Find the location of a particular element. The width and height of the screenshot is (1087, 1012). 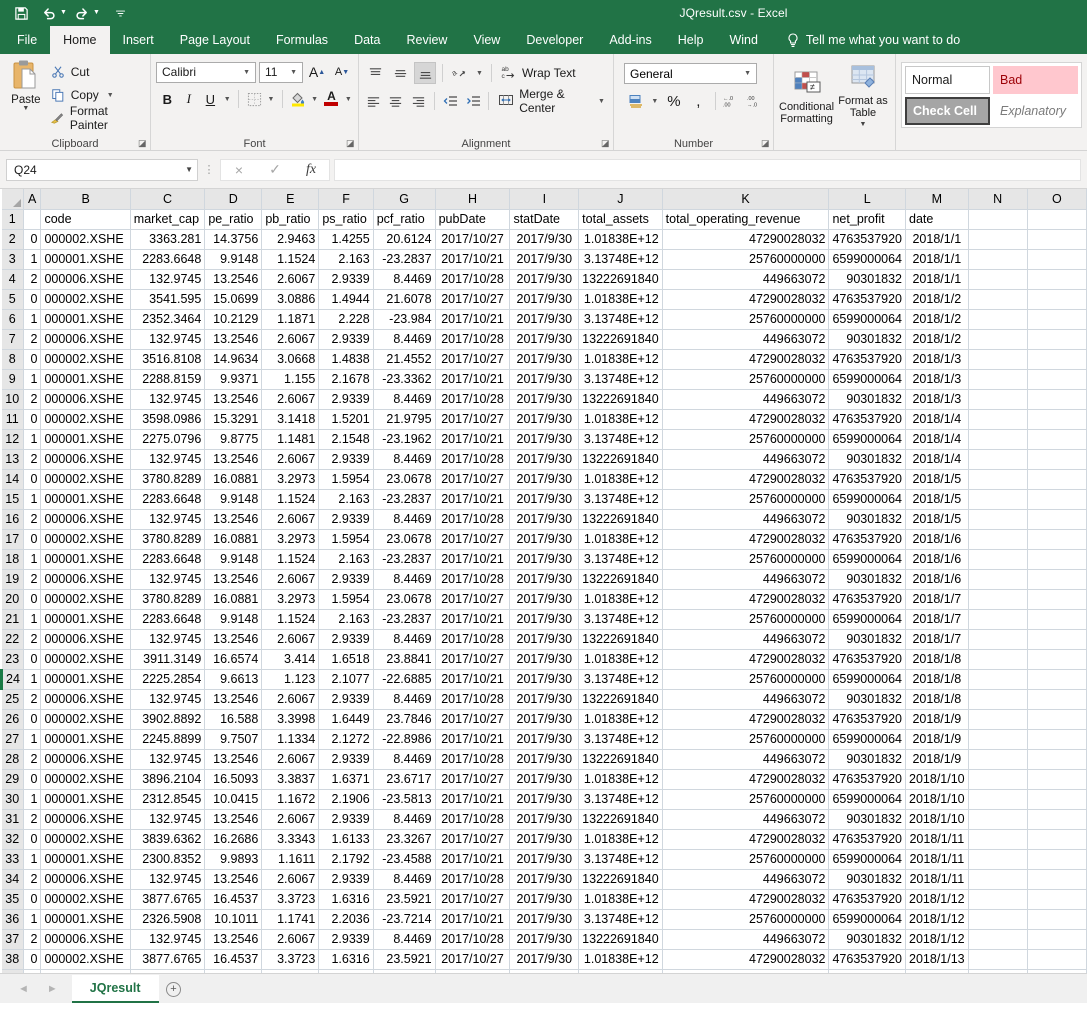

select-all-button is located at coordinates (12, 199).